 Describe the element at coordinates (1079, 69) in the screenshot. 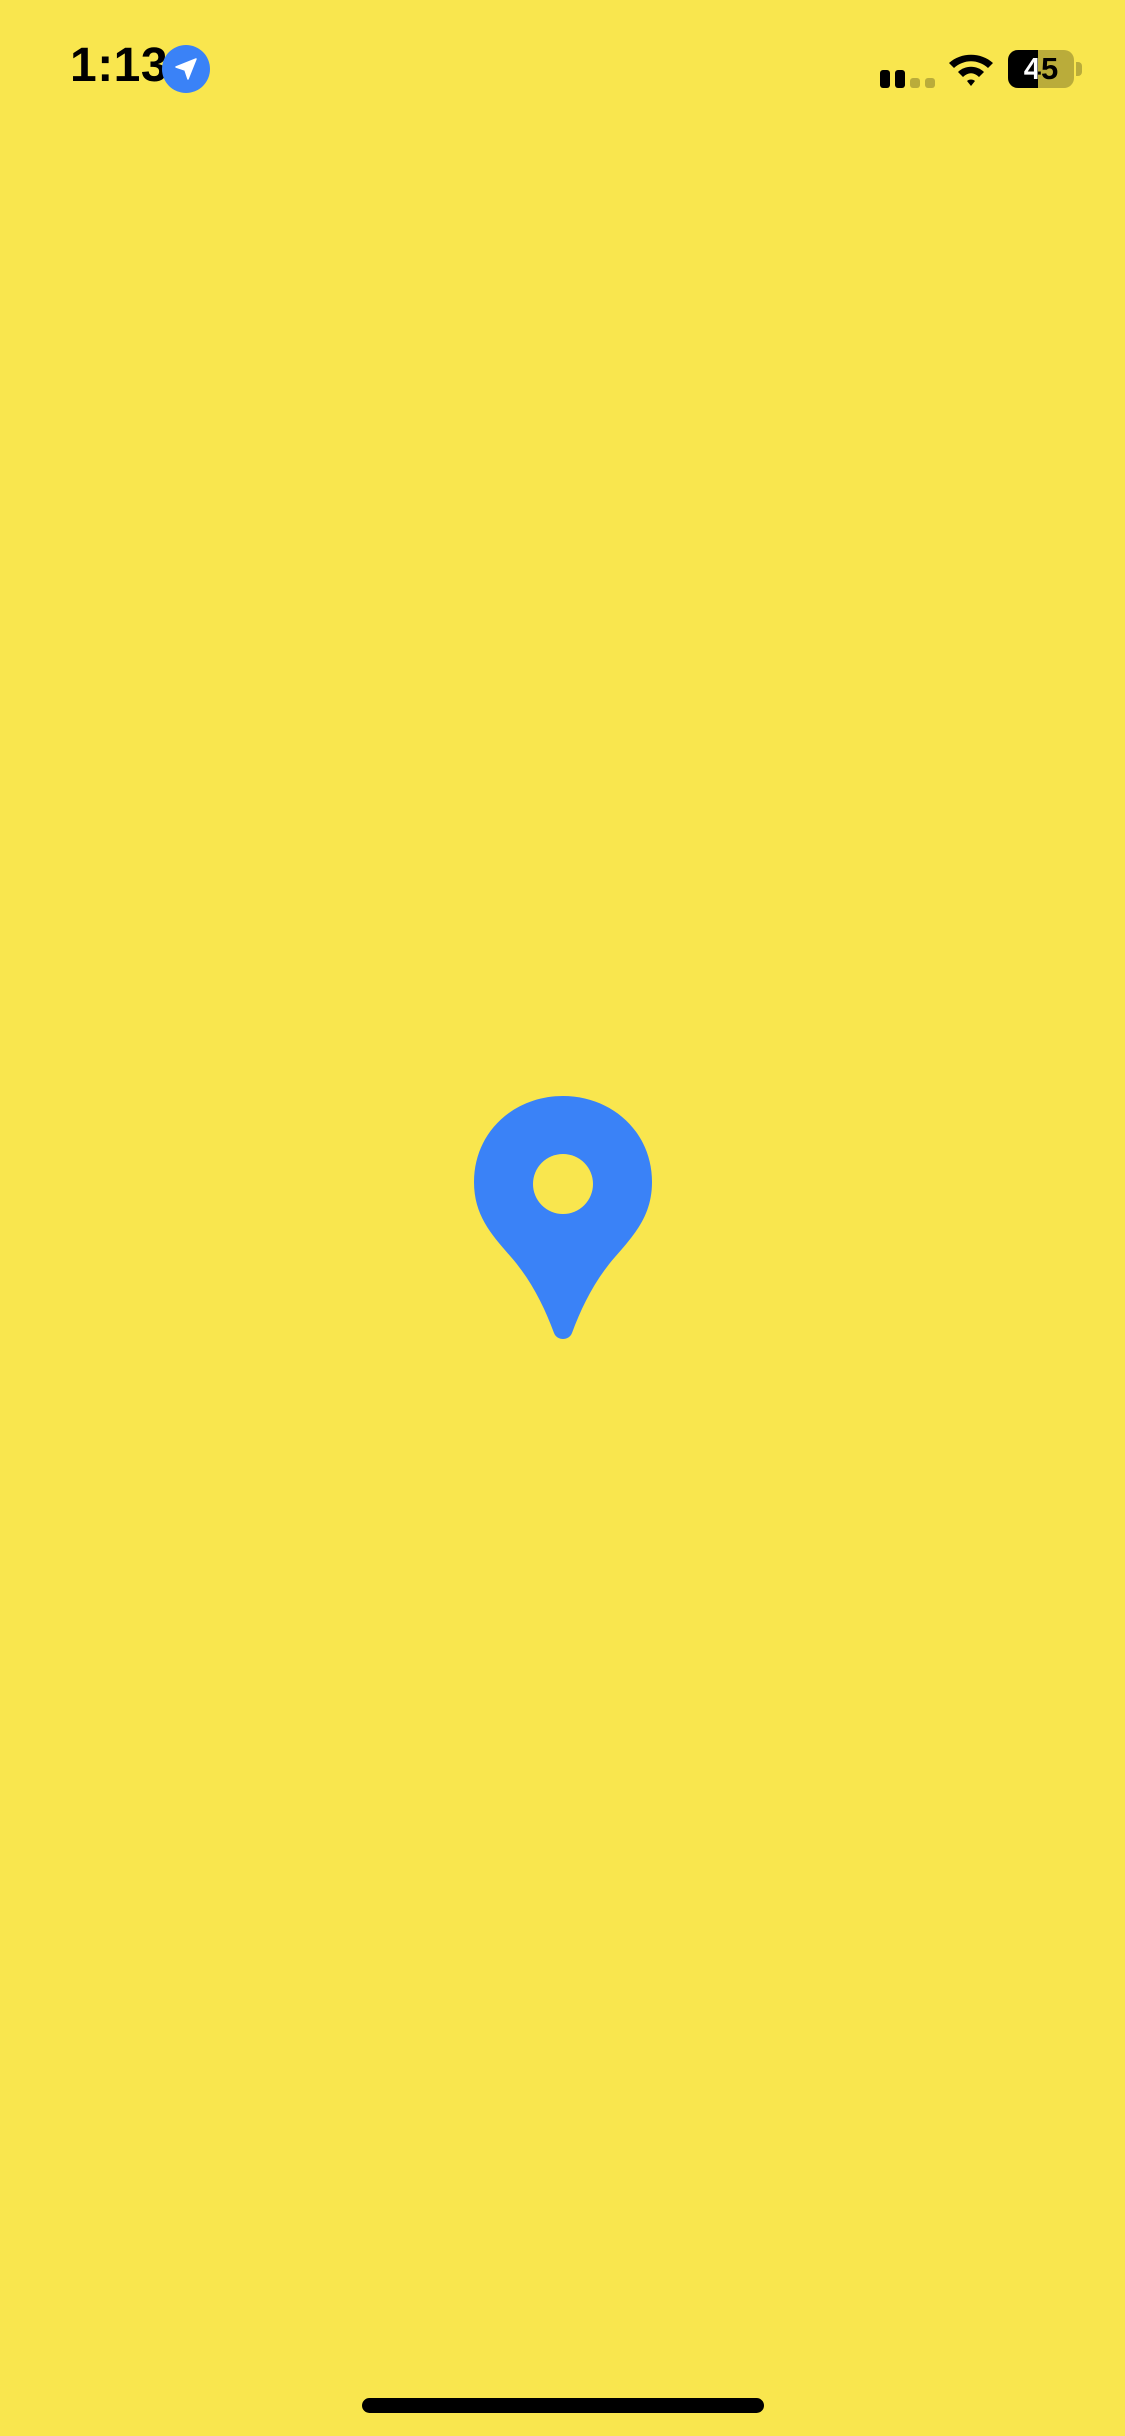

I see `battery-nub` at that location.